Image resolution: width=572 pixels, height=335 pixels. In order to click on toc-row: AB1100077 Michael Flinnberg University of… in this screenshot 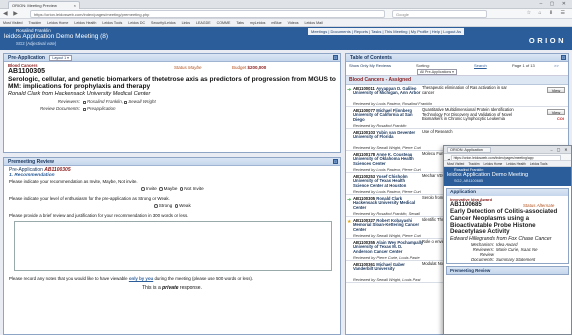, I will do `click(457, 118)`.